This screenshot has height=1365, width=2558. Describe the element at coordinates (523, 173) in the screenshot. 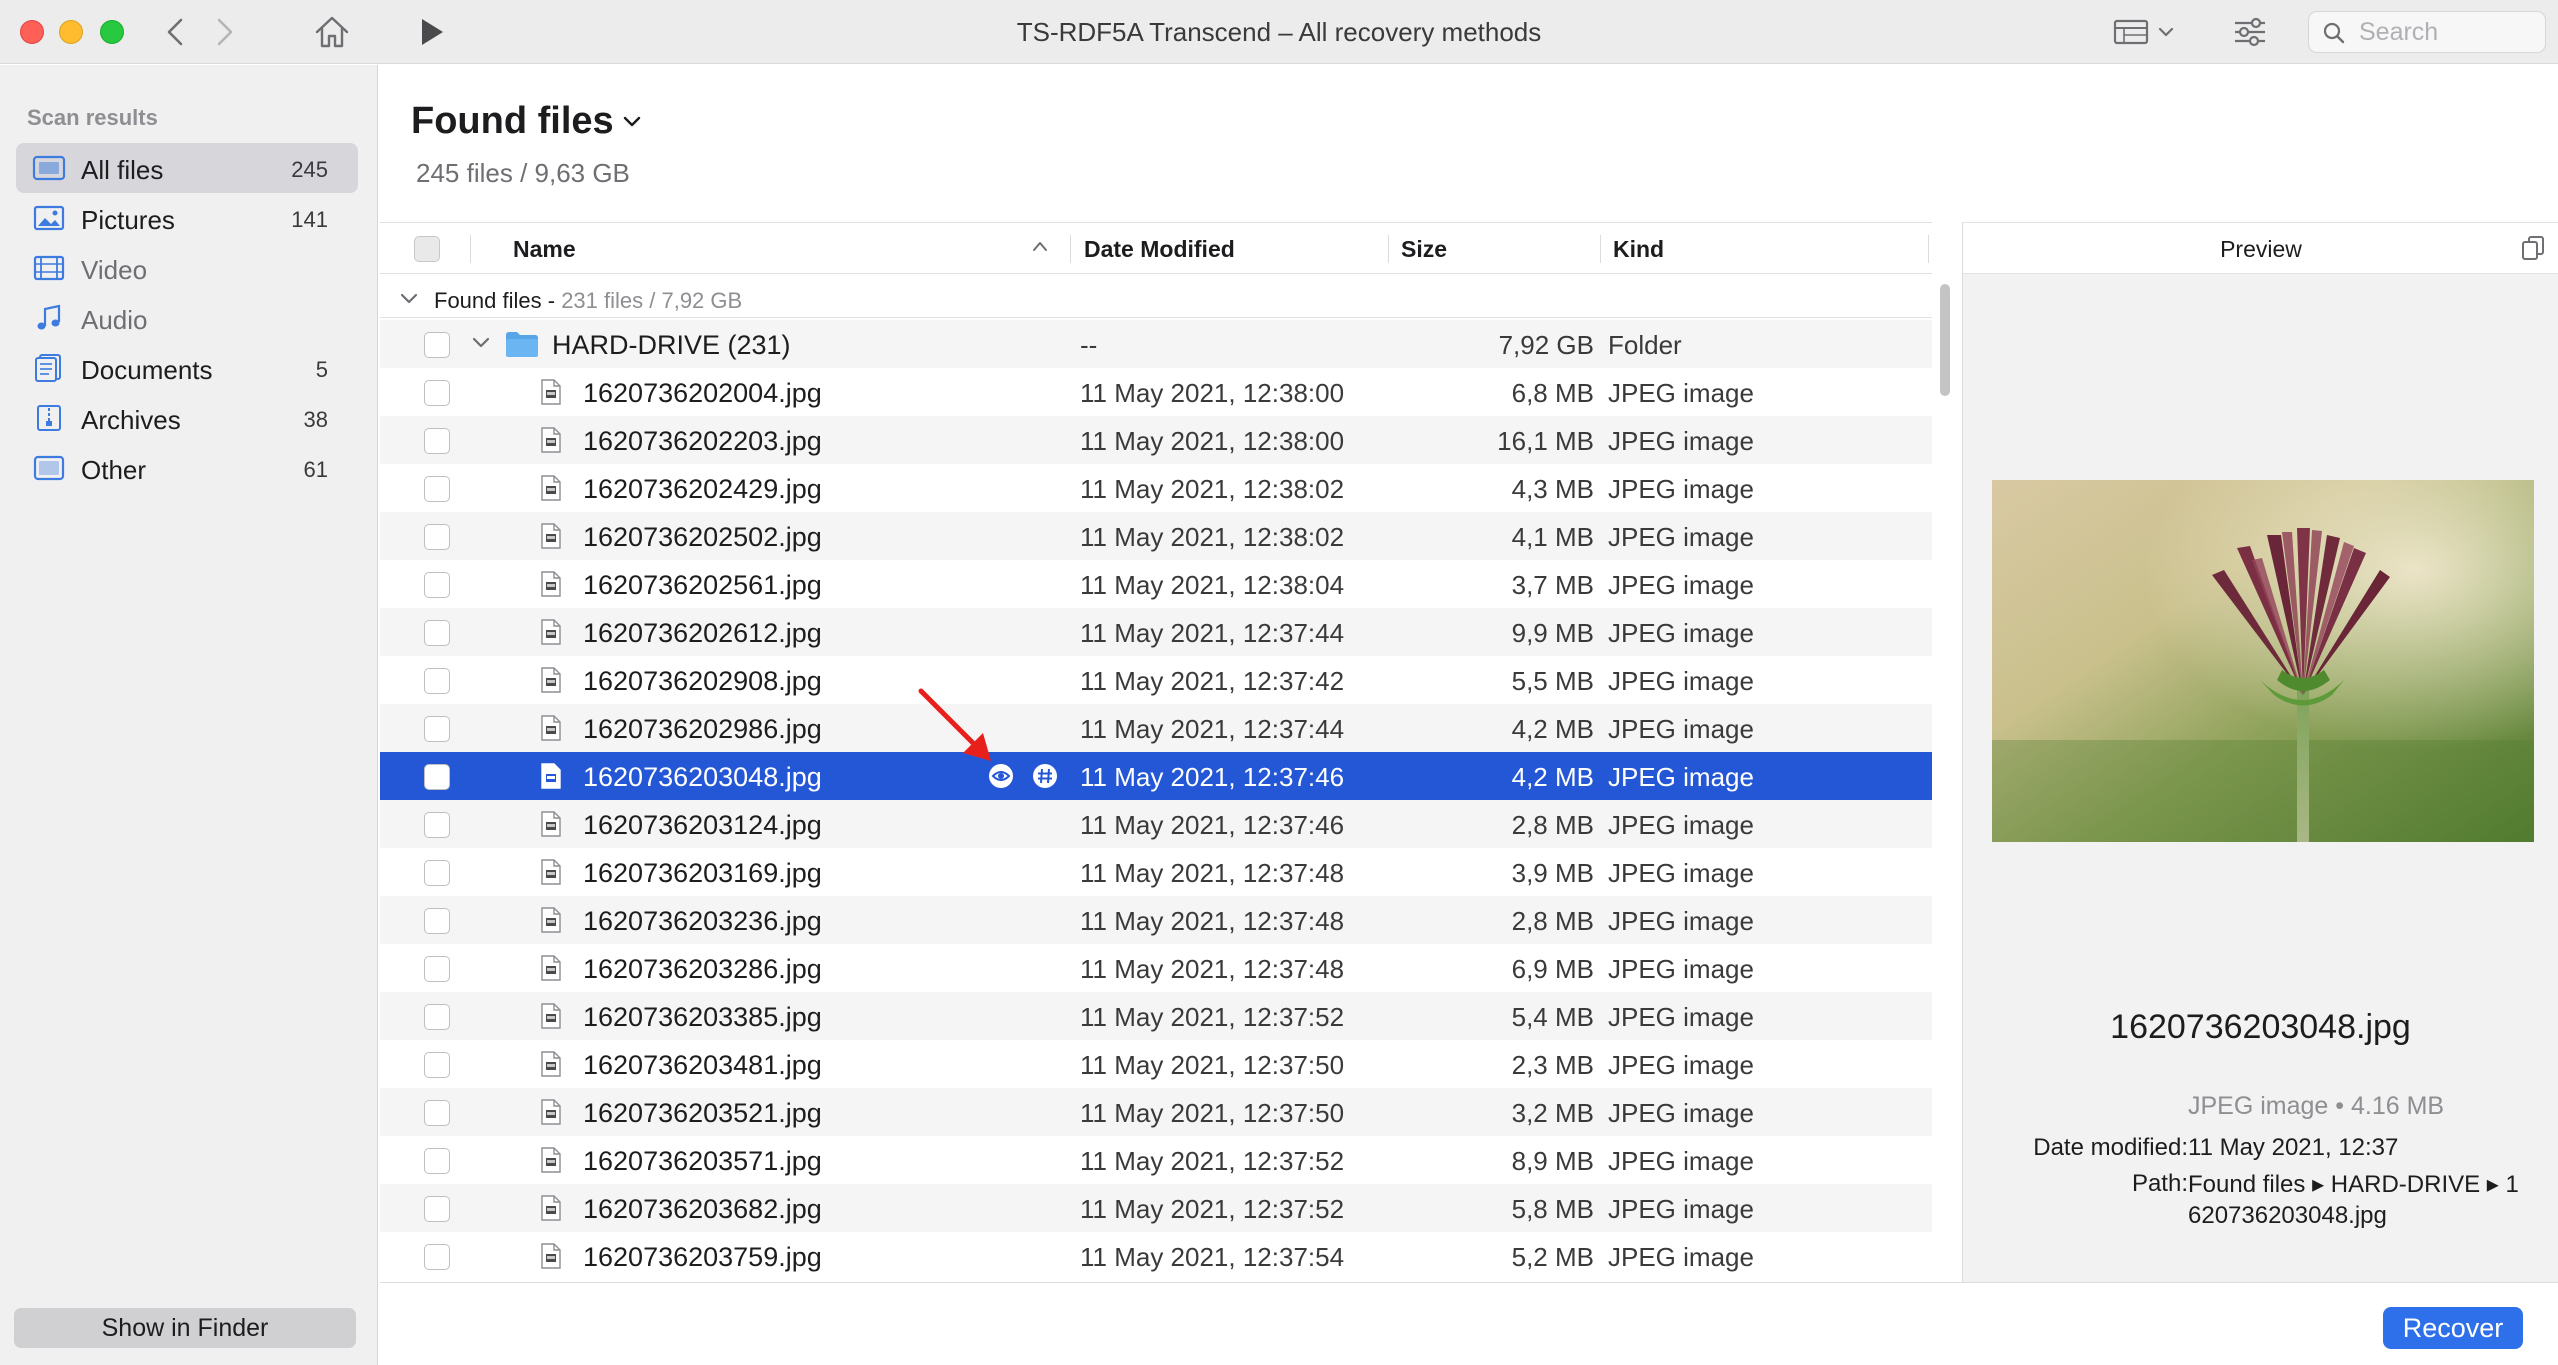

I see `page-subtitle: 245 files / 9,63 GB` at that location.